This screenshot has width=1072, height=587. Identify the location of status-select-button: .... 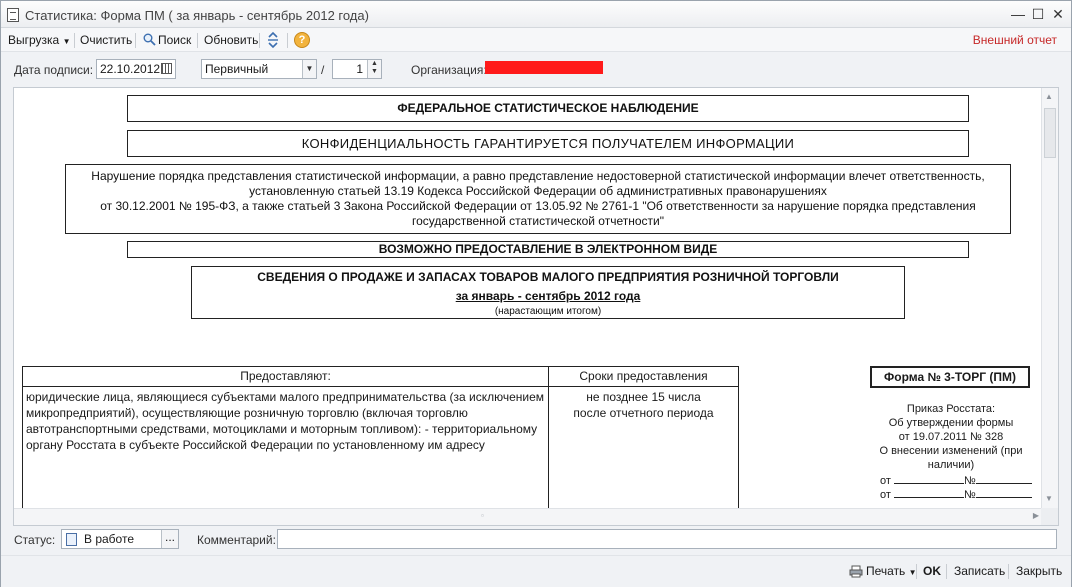
(169, 539).